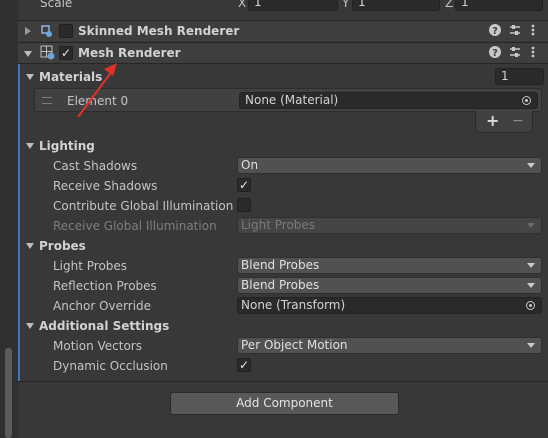 This screenshot has height=438, width=548. What do you see at coordinates (388, 100) in the screenshot?
I see `element-0-material-field: None (Material)` at bounding box center [388, 100].